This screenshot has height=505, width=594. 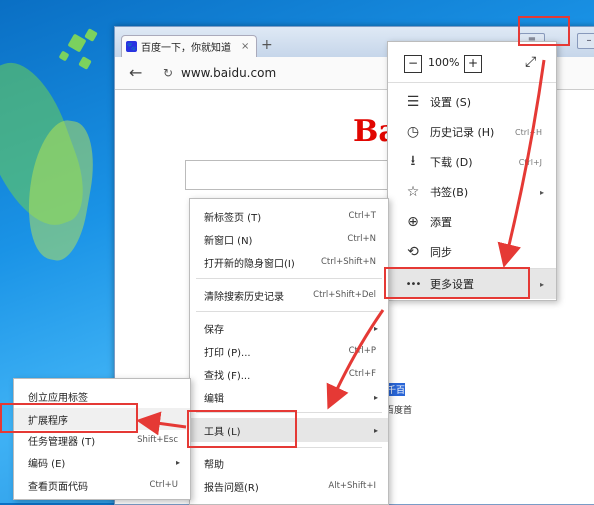 What do you see at coordinates (102, 462) in the screenshot?
I see `menu-item-encoding: 编码 (E) ▸` at bounding box center [102, 462].